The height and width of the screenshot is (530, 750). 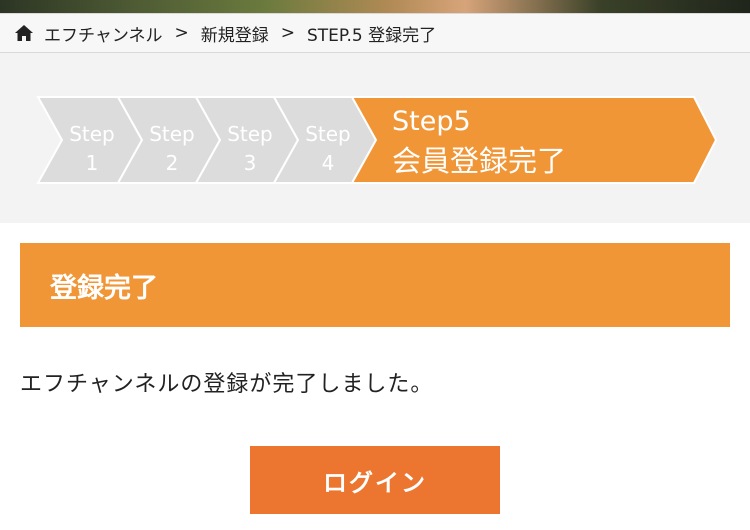 What do you see at coordinates (227, 384) in the screenshot?
I see `completion-message: エフチャンネルの登録が完了しました。` at bounding box center [227, 384].